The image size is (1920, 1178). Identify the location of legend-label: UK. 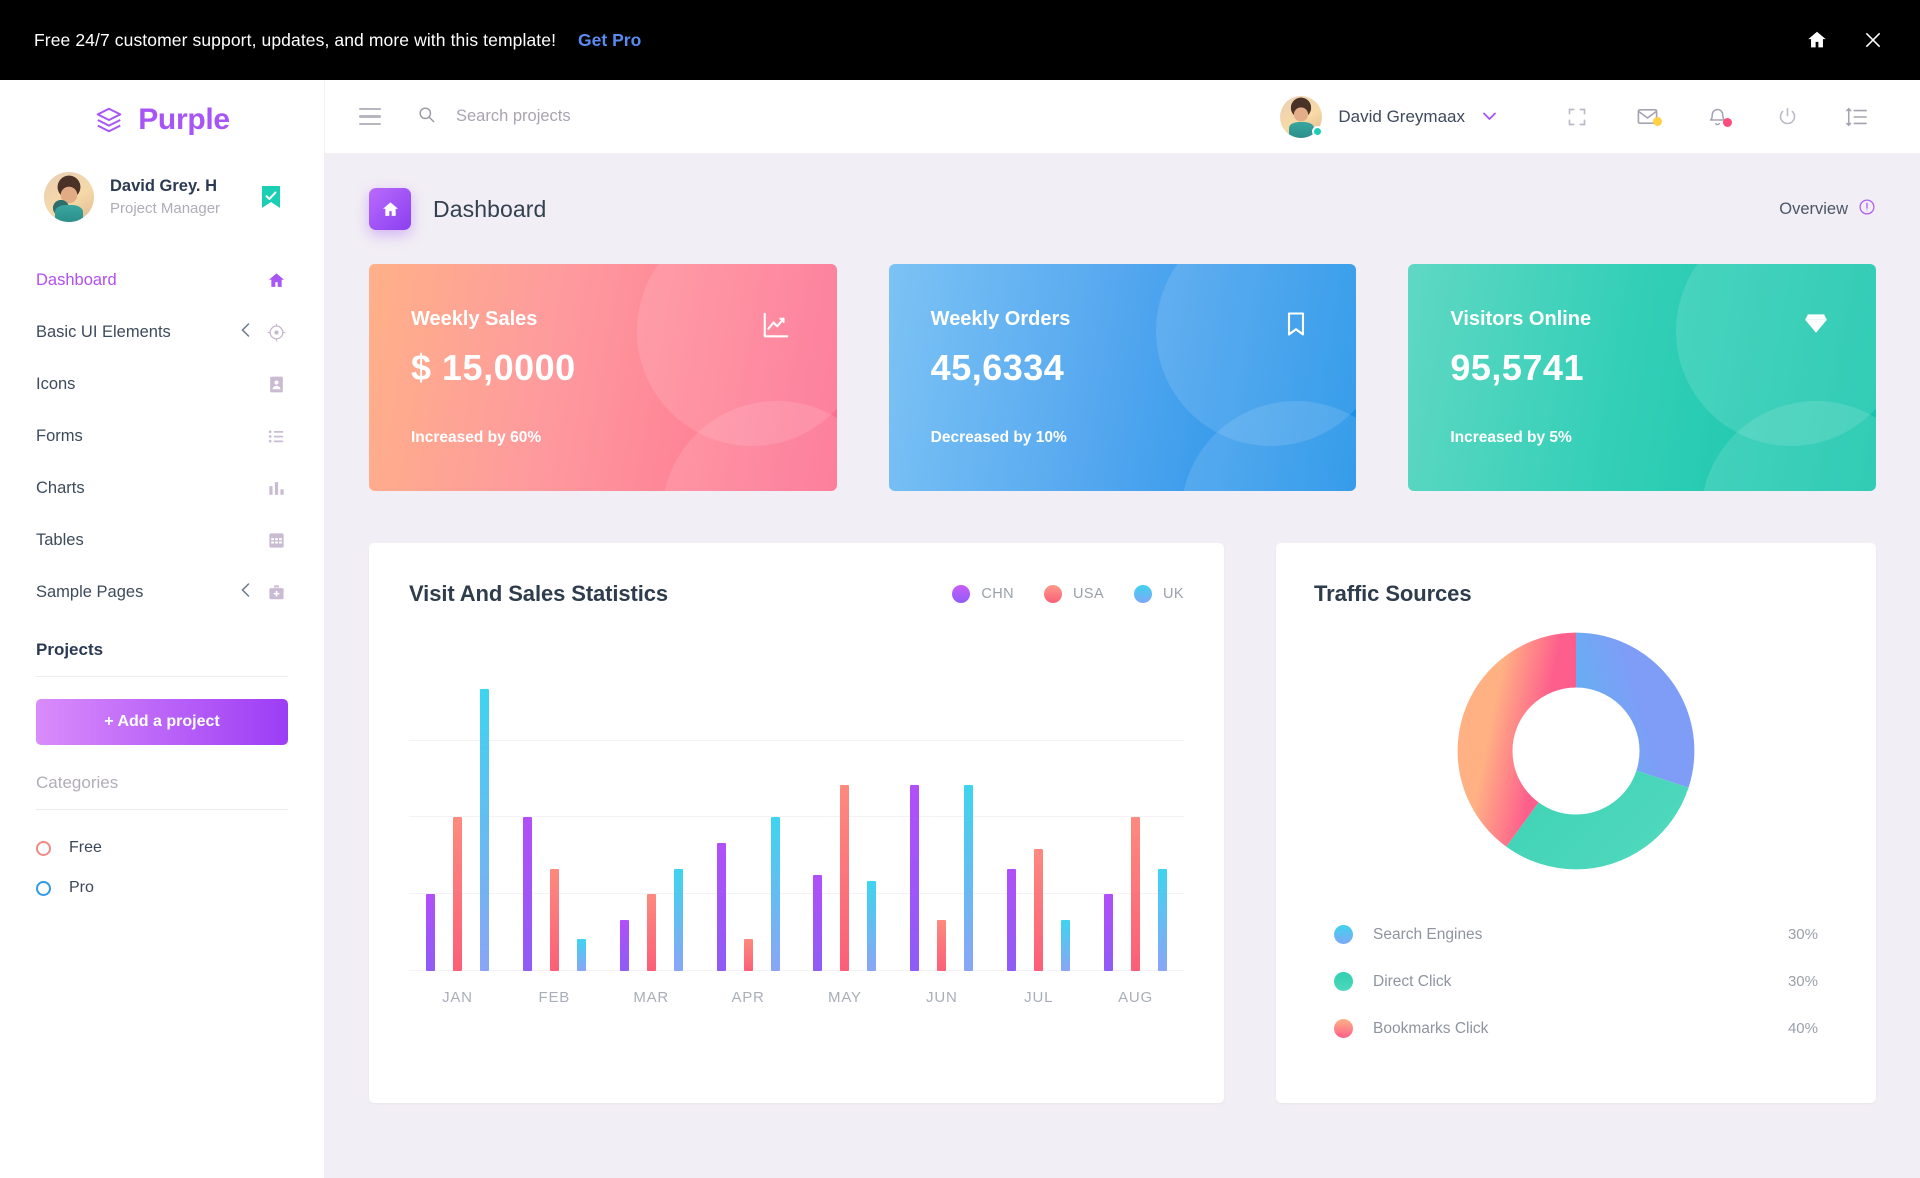
(1173, 594).